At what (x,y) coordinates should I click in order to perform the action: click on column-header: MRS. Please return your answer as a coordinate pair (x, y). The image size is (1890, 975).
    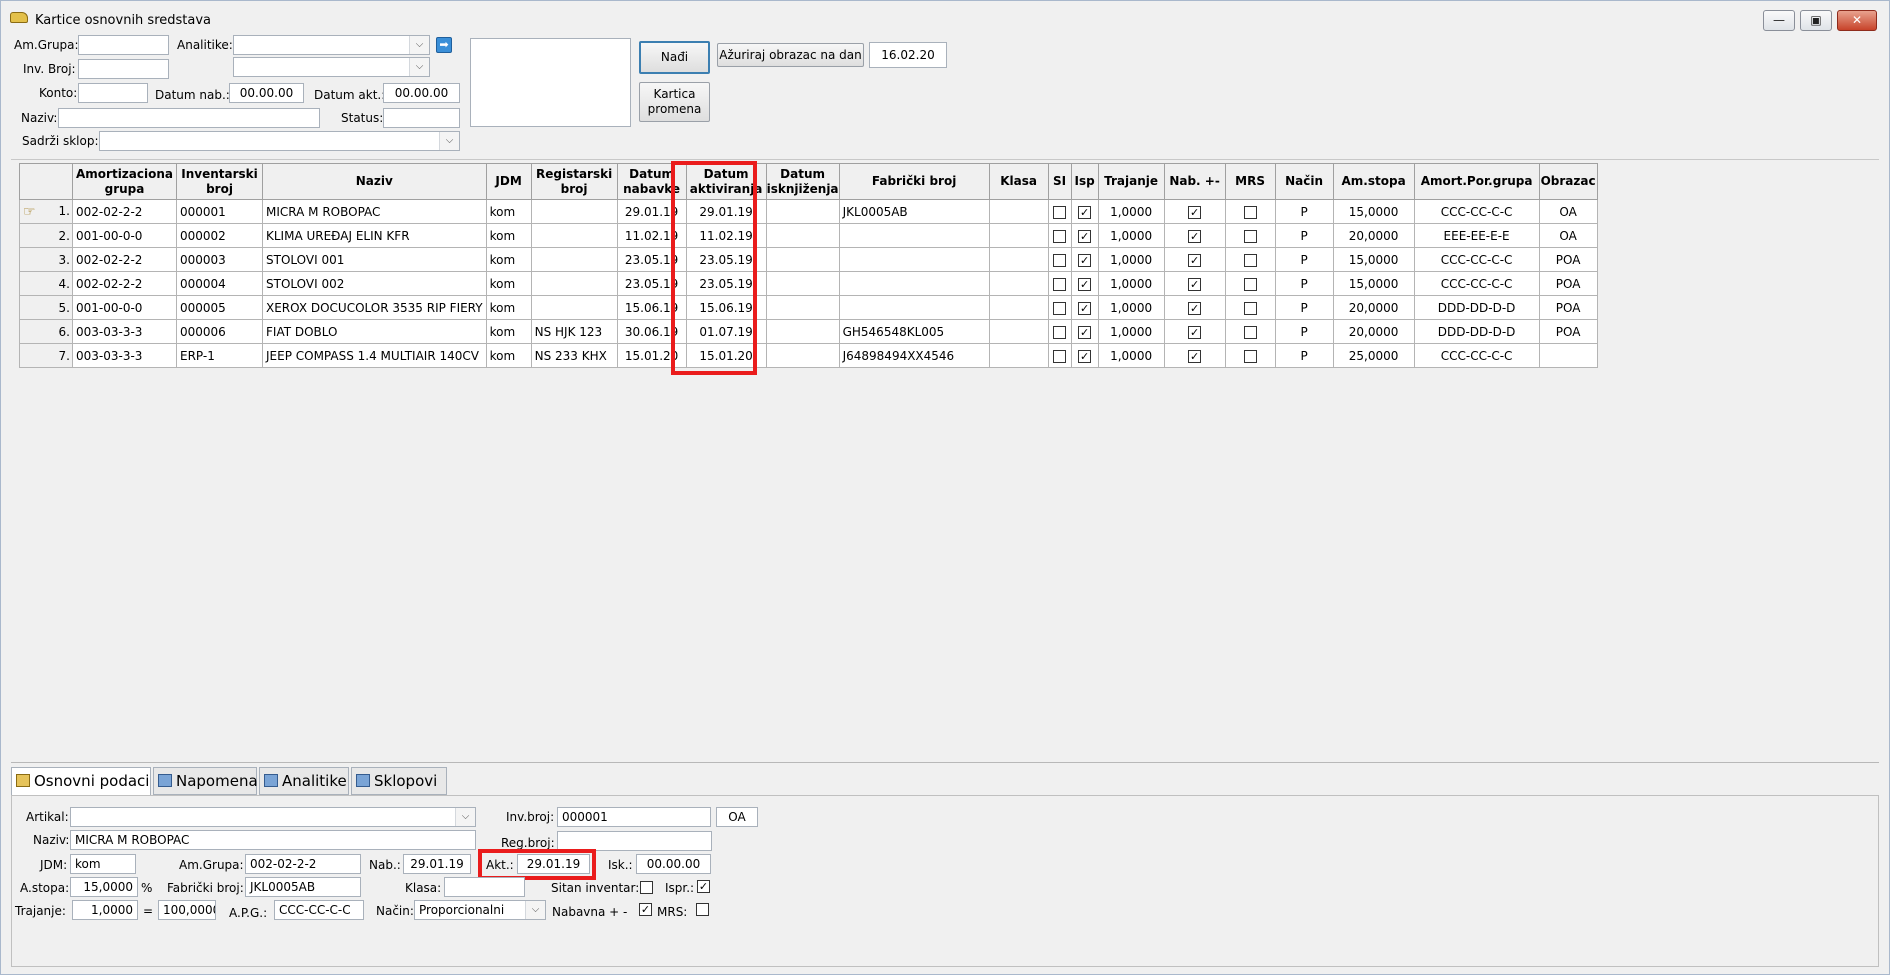
    Looking at the image, I should click on (1250, 181).